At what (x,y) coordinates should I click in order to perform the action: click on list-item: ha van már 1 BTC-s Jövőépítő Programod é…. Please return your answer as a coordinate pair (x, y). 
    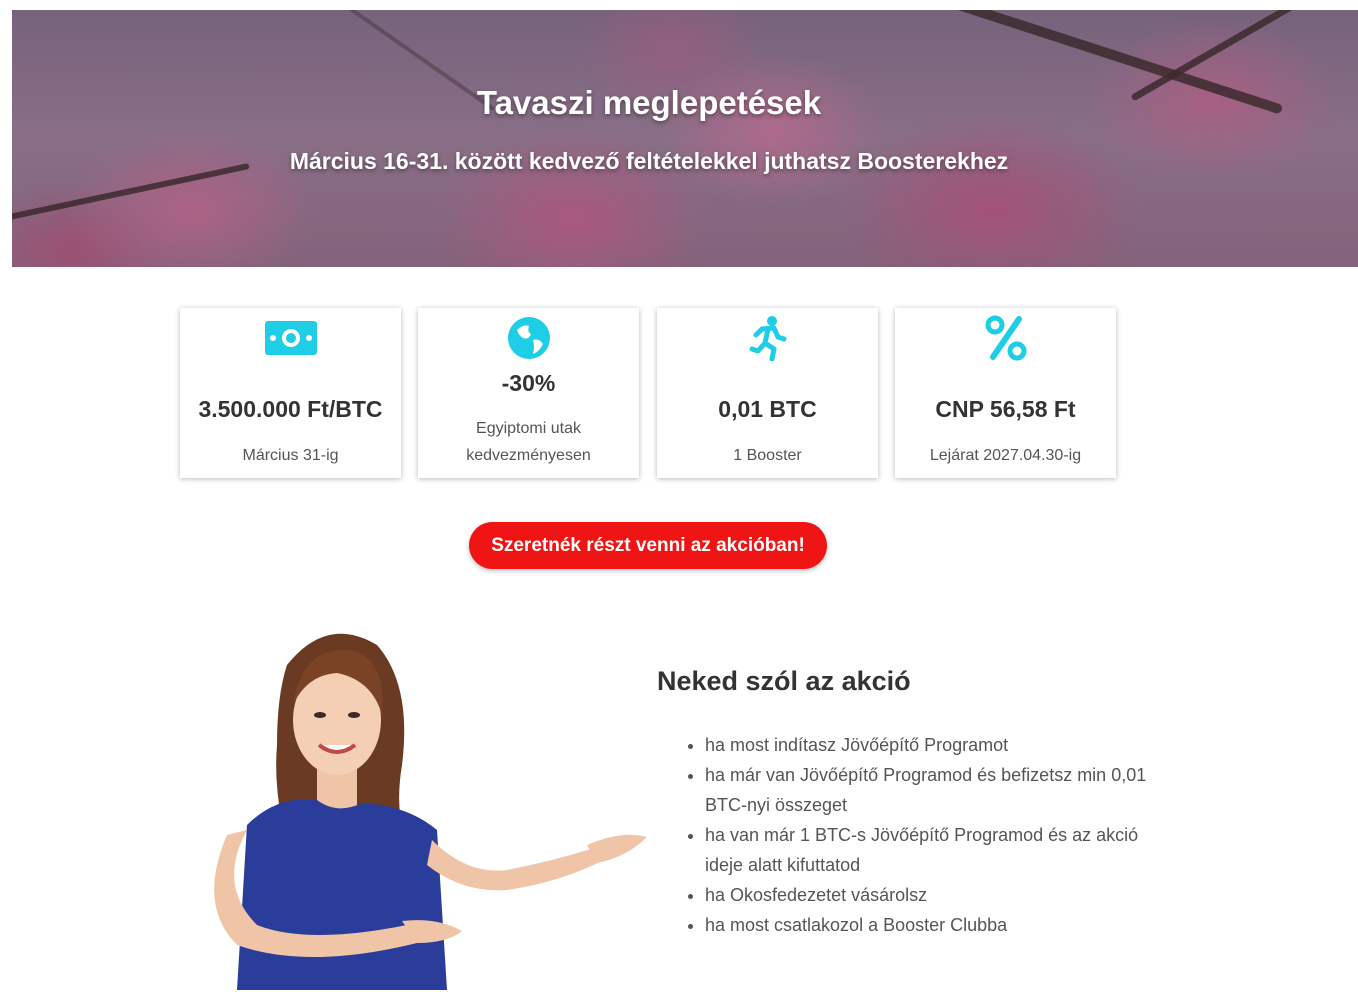
    Looking at the image, I should click on (930, 850).